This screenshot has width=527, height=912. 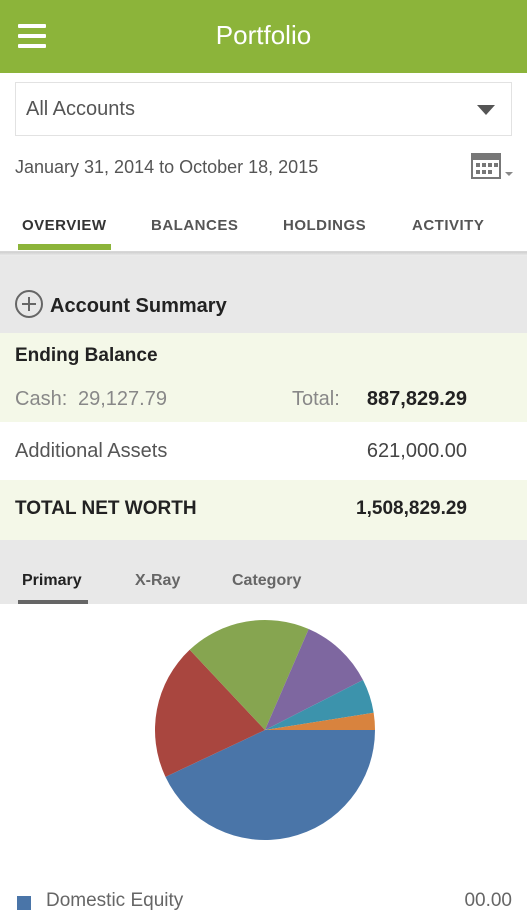 I want to click on account-summary-title: Account Summary, so click(x=138, y=306).